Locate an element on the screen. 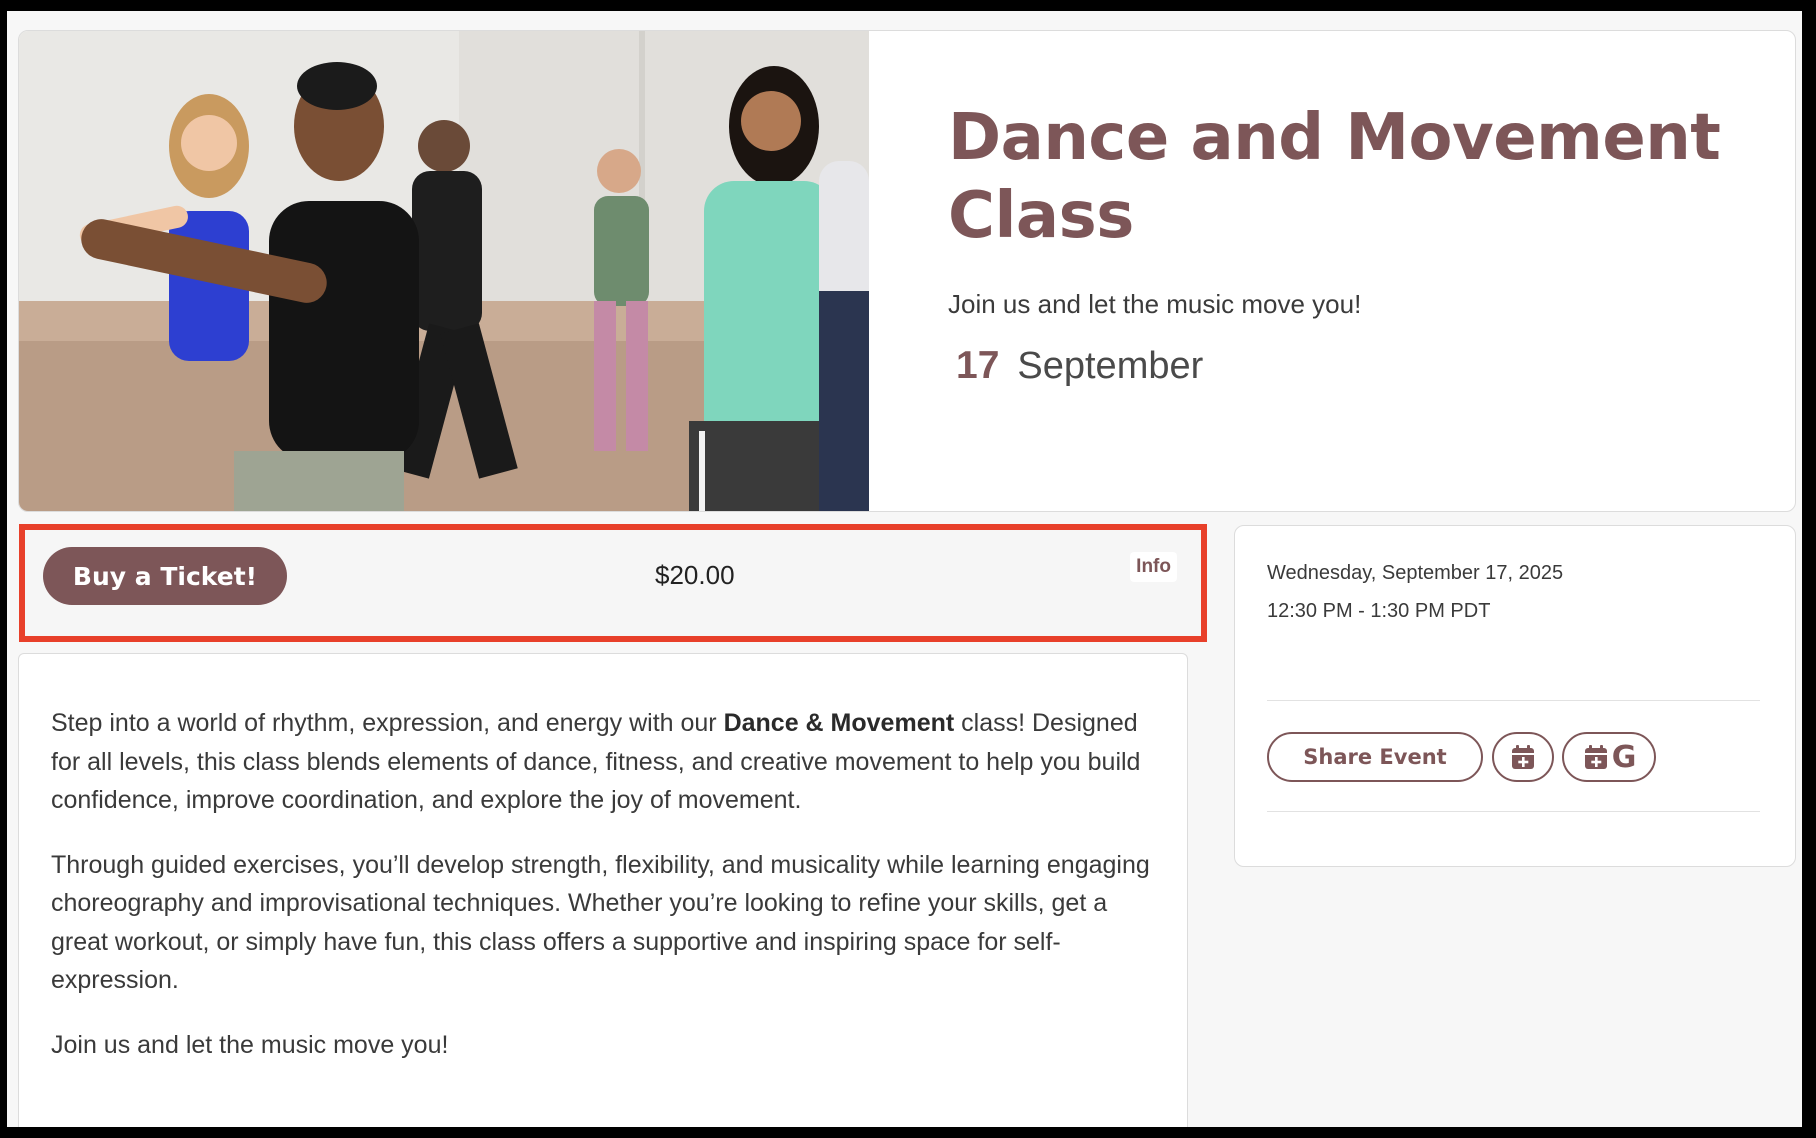 This screenshot has height=1138, width=1816. event-tagline: Join us and let the music move you! is located at coordinates (1155, 304).